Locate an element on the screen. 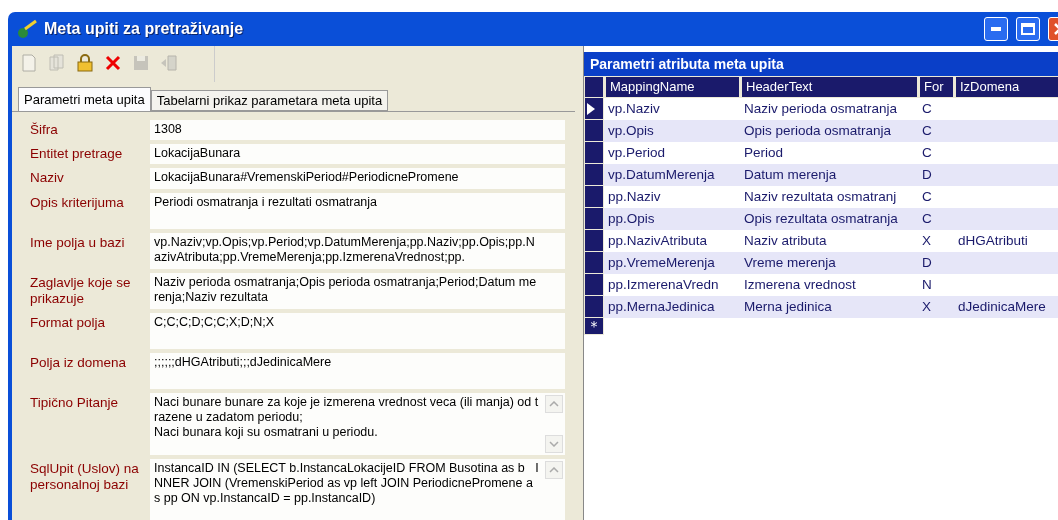  field-label: Tipično Pitanje is located at coordinates (75, 403).